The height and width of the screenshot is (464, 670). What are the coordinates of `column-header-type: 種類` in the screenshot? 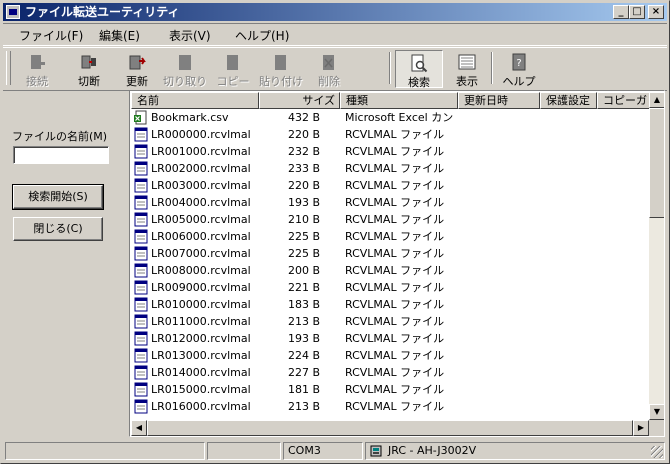 It's located at (399, 100).